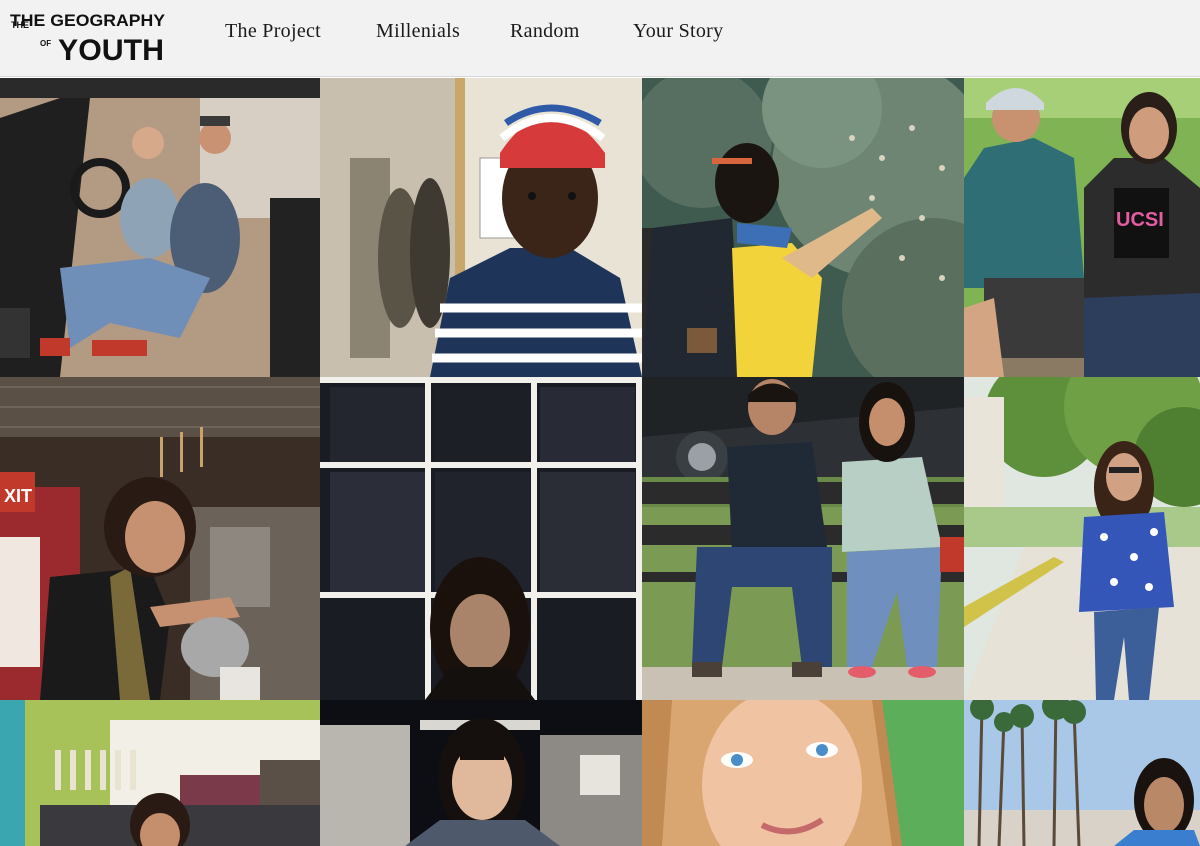 The width and height of the screenshot is (1200, 846). I want to click on photo-palm-street, so click(1082, 773).